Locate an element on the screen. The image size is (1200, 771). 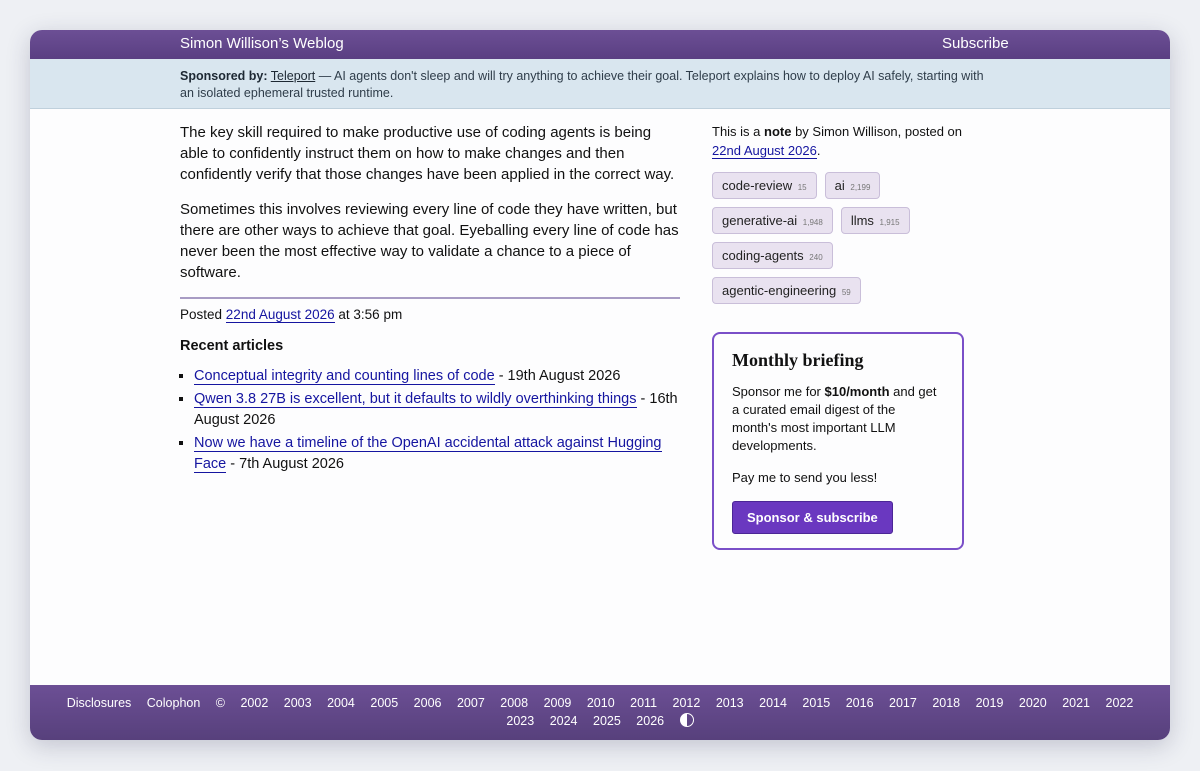
recent-article-date: - 19th August 2026 is located at coordinates (557, 376).